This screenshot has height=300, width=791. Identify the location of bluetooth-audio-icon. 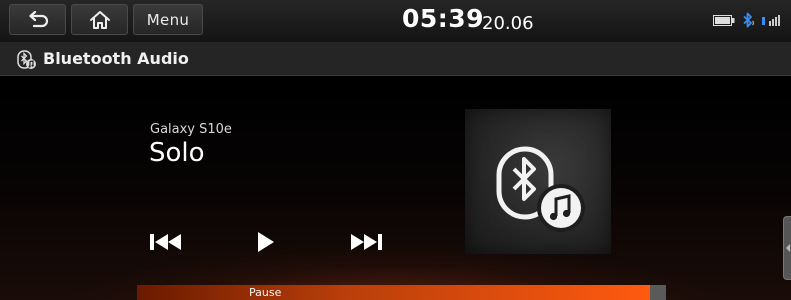
(26, 59).